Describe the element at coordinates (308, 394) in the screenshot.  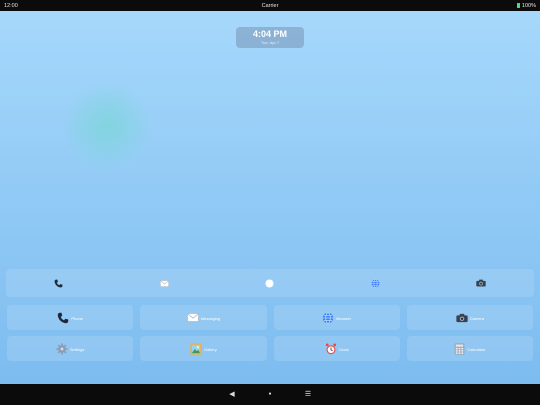
I see `recents-button: ☰` at that location.